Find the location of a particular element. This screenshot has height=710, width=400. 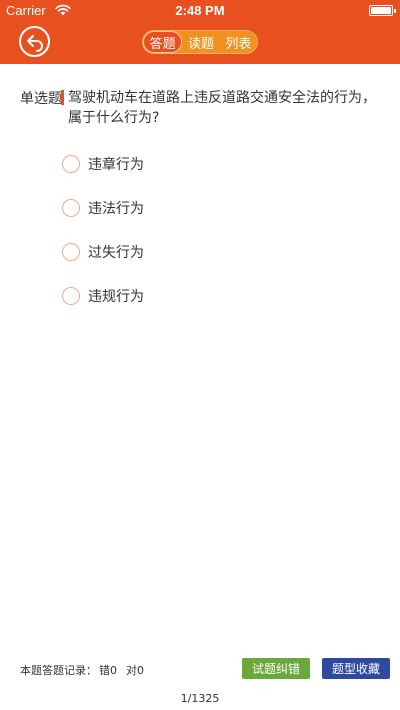

option-label: 违章行为 is located at coordinates (116, 165).